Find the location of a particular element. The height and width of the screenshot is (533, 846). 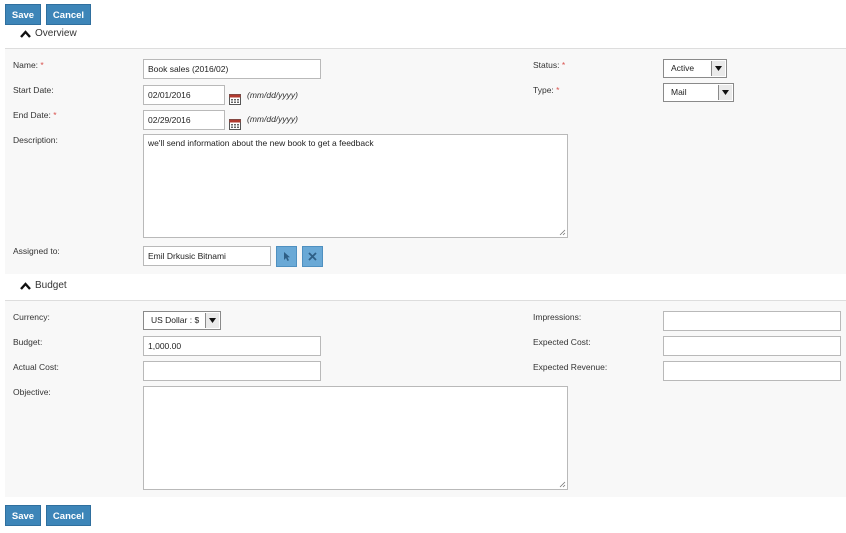

description-label: Description: is located at coordinates (35, 140).